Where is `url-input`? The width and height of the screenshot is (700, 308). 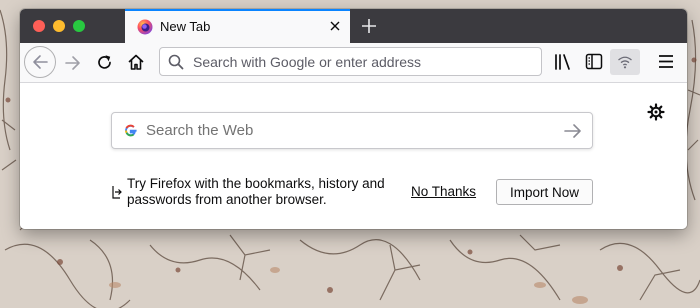 url-input is located at coordinates (363, 61).